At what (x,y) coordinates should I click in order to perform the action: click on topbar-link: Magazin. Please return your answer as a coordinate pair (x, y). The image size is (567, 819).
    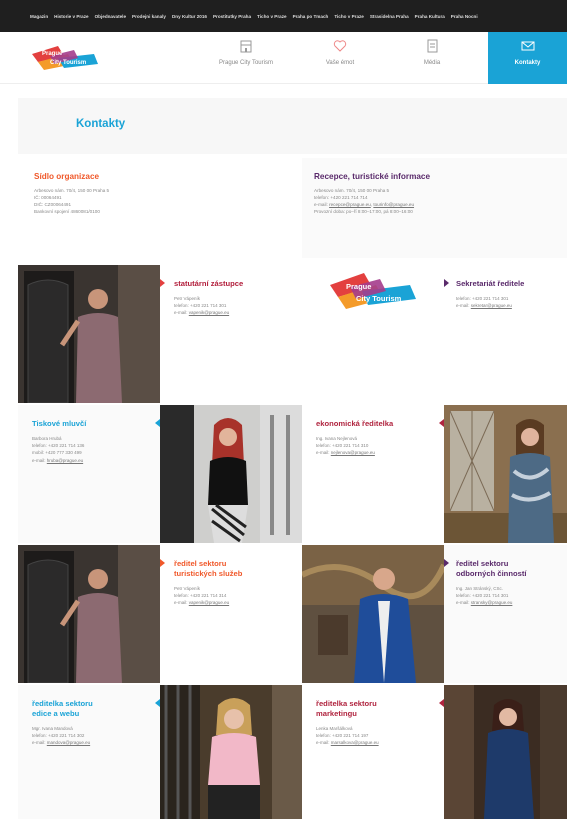
    Looking at the image, I should click on (39, 16).